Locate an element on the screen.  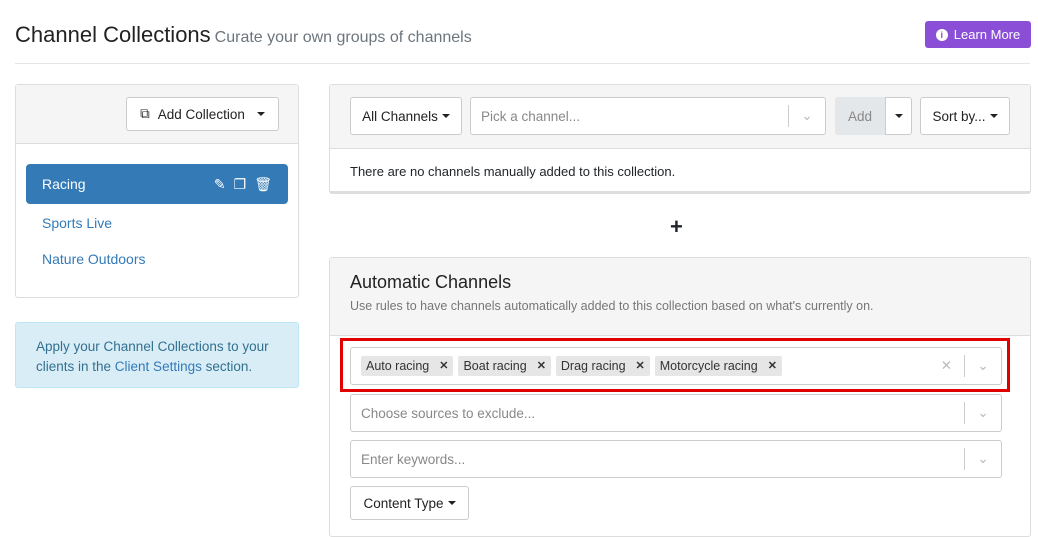
add-options-dropdown is located at coordinates (898, 116).